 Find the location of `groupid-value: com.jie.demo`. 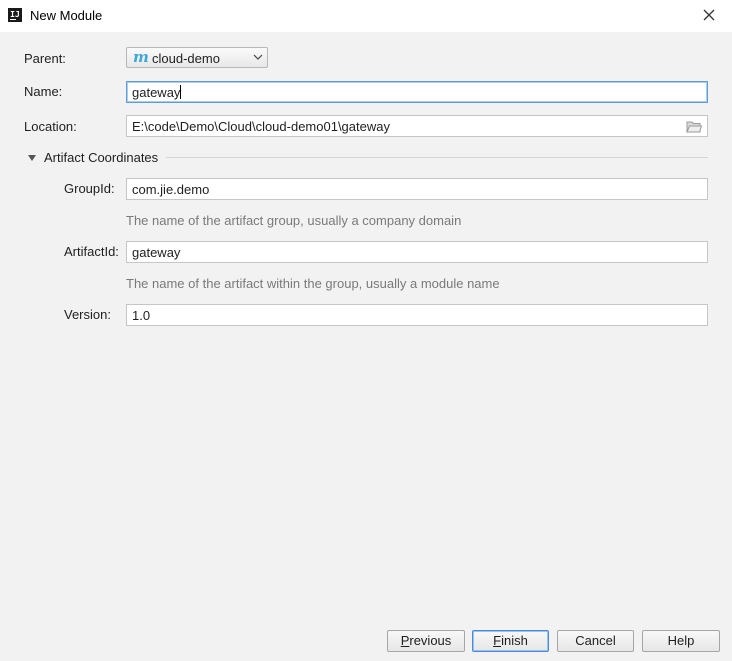

groupid-value: com.jie.demo is located at coordinates (171, 189).